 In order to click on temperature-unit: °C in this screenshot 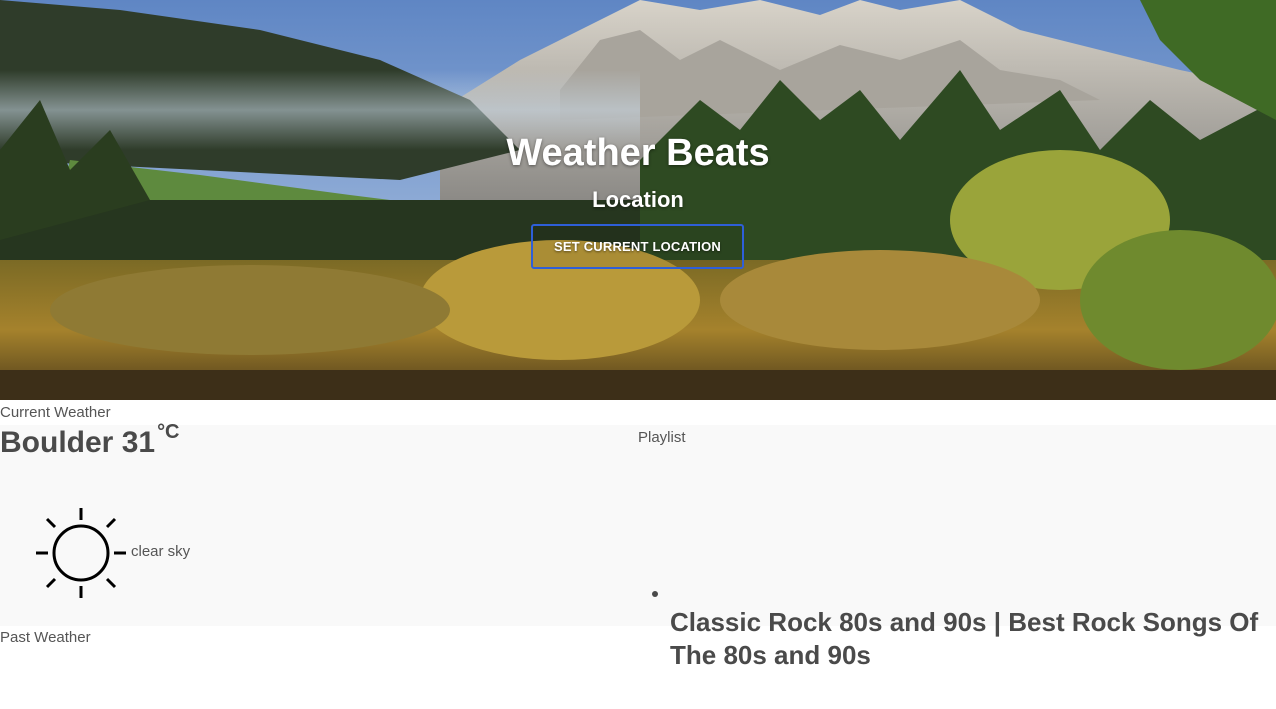, I will do `click(168, 432)`.